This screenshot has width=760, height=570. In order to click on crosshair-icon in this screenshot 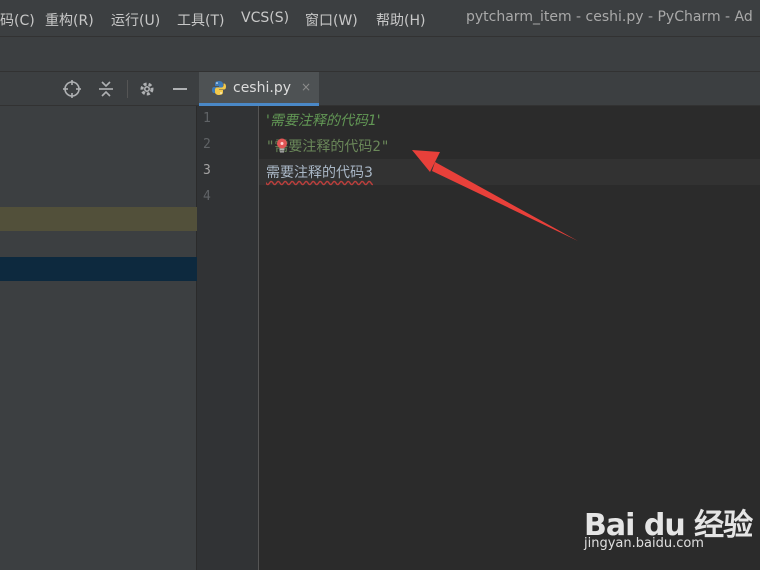, I will do `click(72, 89)`.